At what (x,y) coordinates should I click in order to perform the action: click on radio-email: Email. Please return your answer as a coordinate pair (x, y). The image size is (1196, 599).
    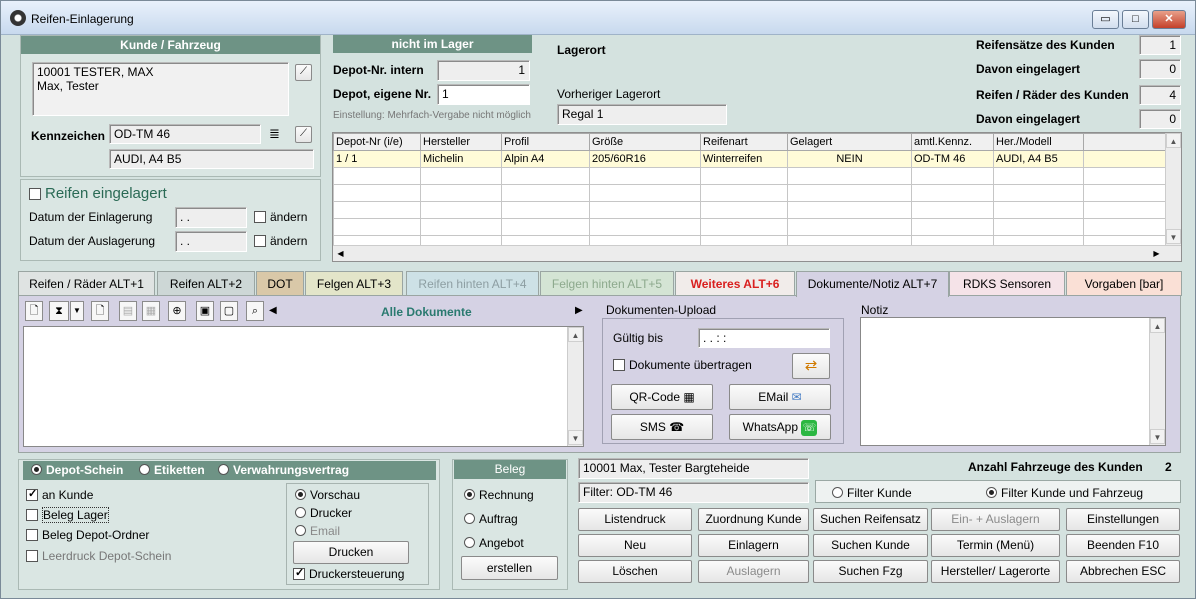
    Looking at the image, I should click on (317, 531).